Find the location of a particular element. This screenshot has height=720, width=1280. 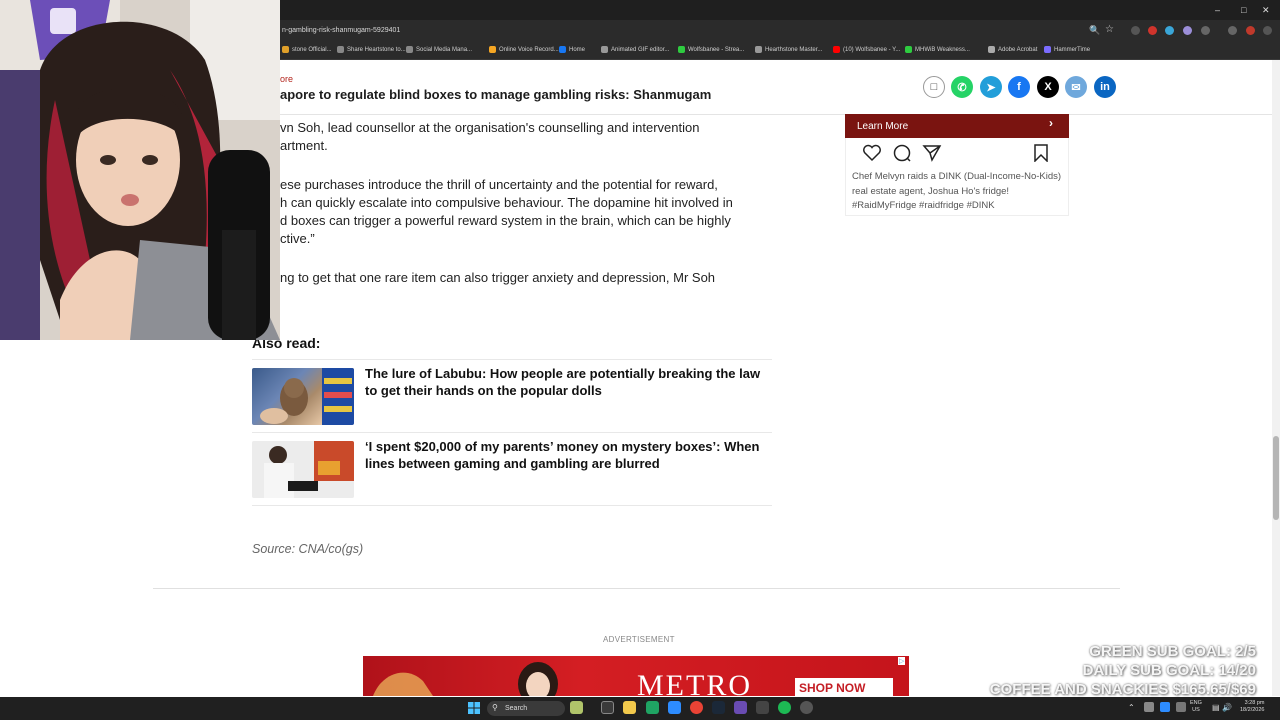

url-text: n-gambling-risk-shanmugam-5929401 is located at coordinates (341, 30).